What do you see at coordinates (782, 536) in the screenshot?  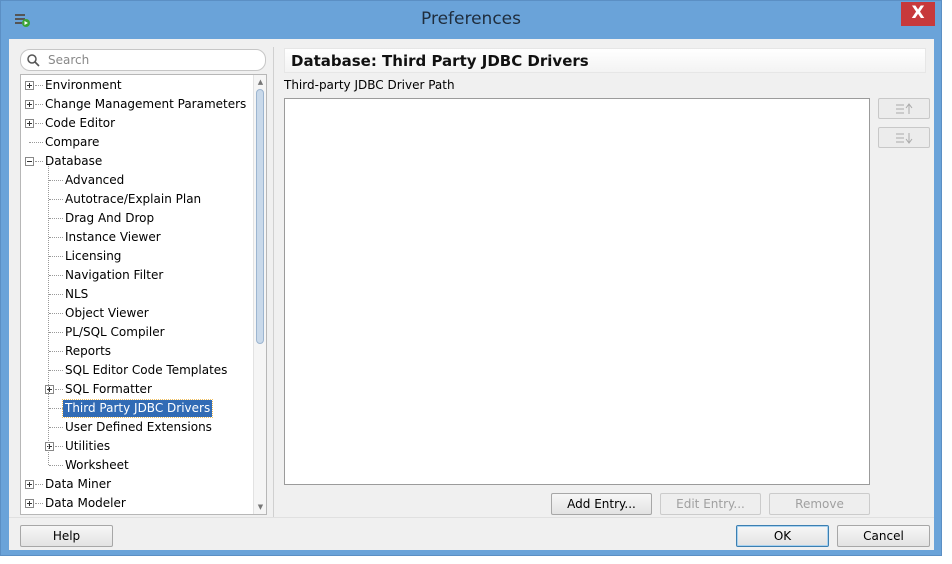 I see `ok-button: OK` at bounding box center [782, 536].